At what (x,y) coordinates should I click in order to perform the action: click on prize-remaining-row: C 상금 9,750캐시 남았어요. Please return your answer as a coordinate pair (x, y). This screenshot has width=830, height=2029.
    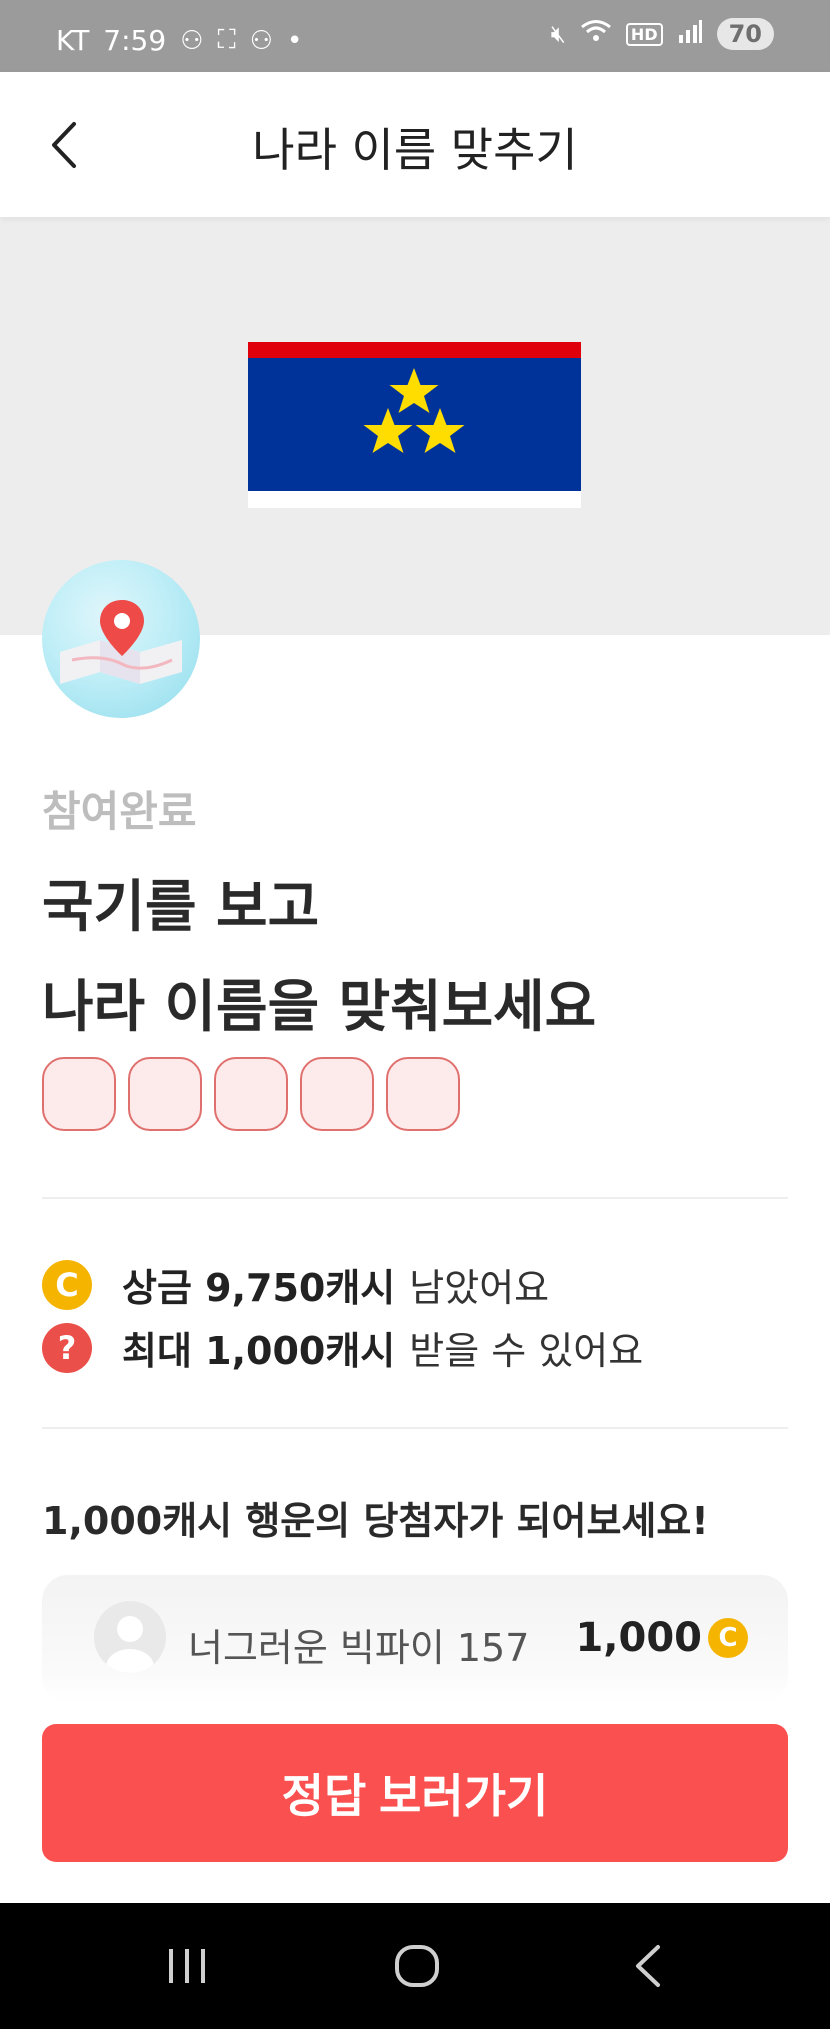
    Looking at the image, I should click on (295, 1284).